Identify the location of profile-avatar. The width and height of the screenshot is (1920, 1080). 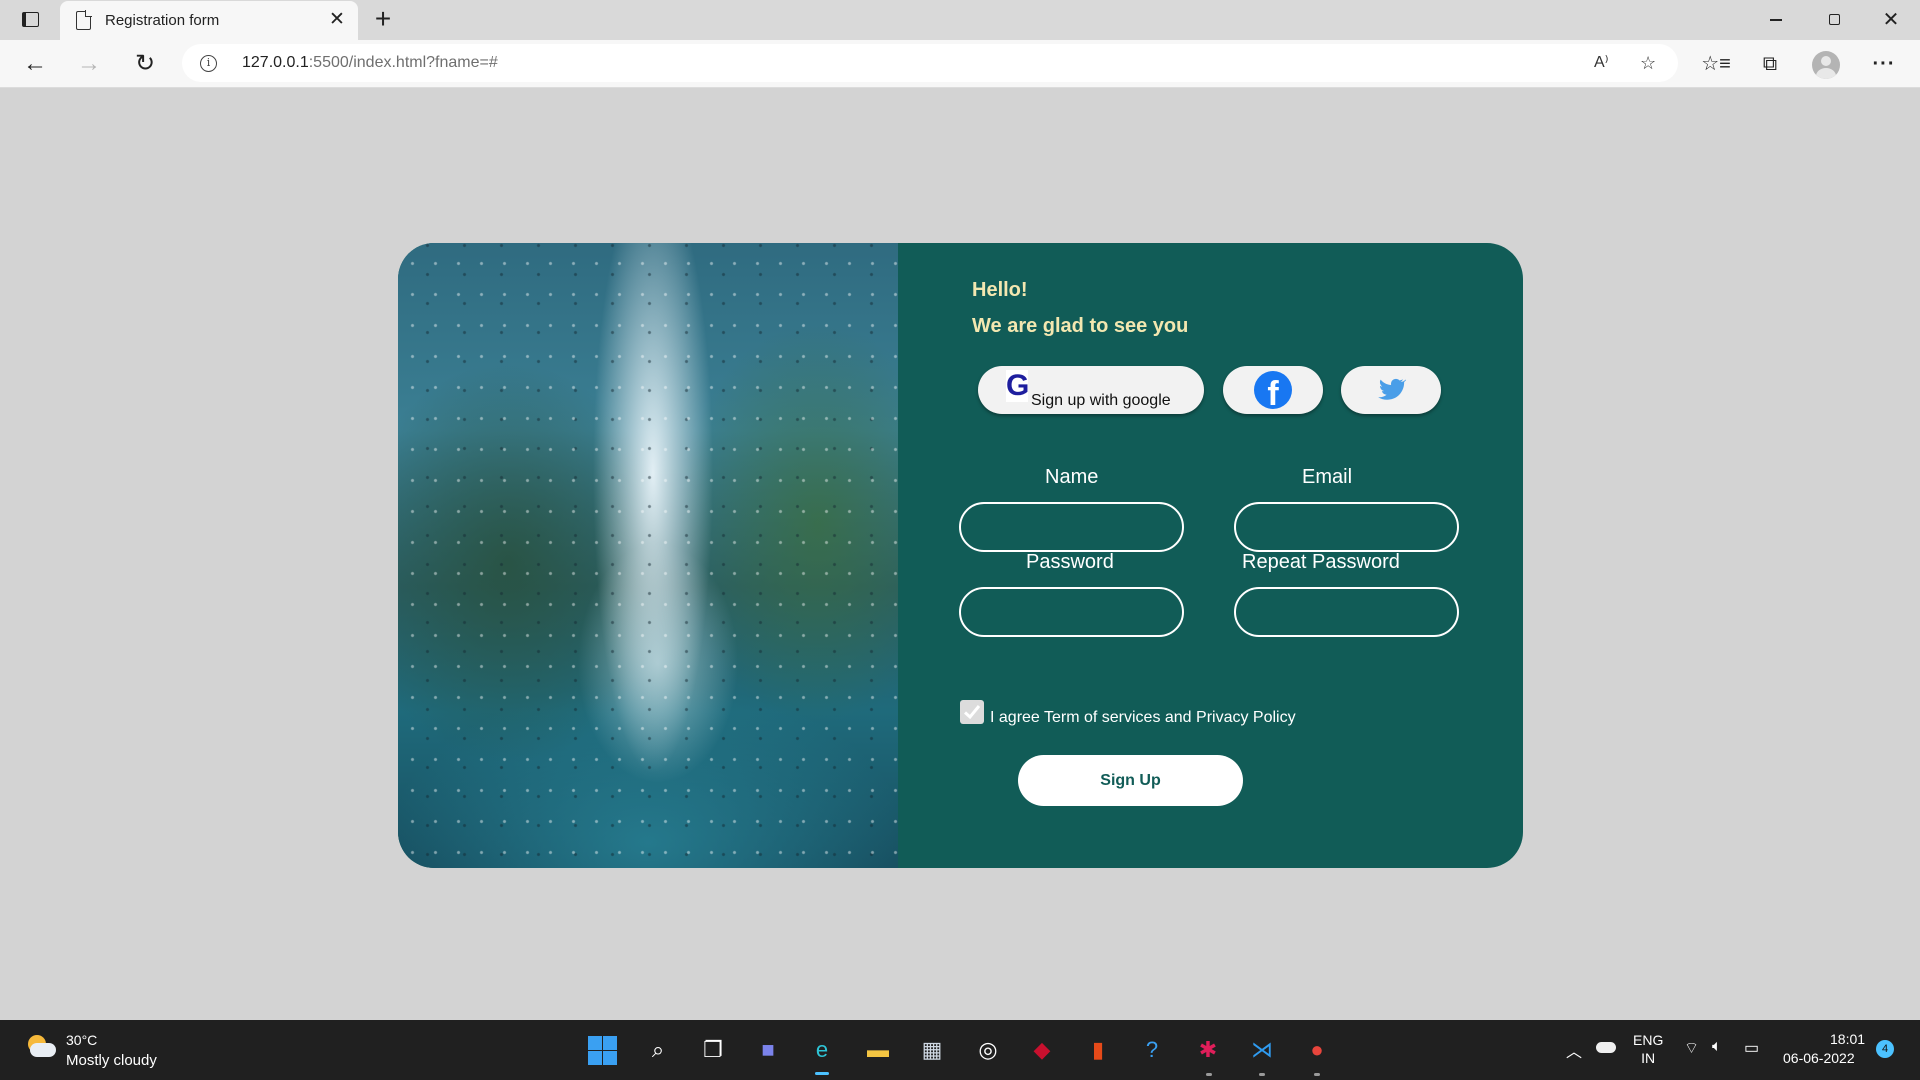
(1826, 65).